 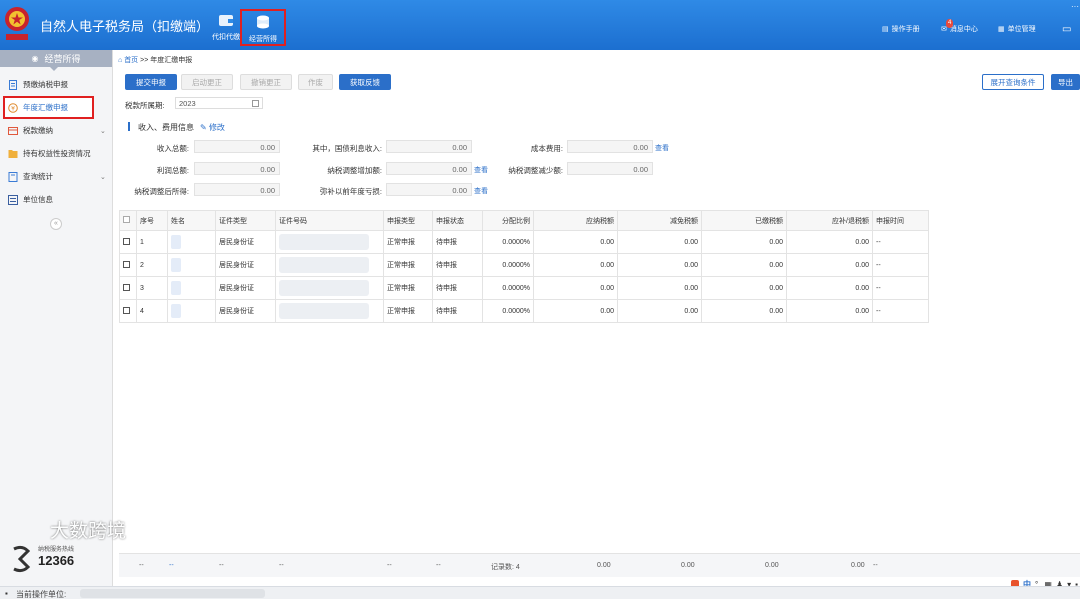 I want to click on sidebar-header-notch, so click(x=54, y=69).